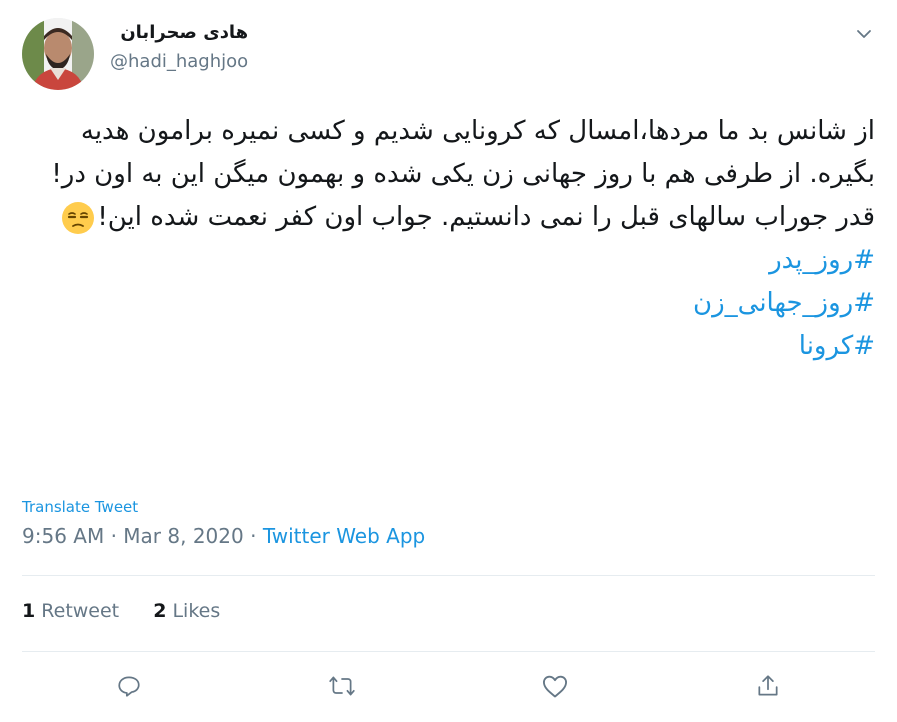  I want to click on retweets-label: Retweet, so click(80, 611).